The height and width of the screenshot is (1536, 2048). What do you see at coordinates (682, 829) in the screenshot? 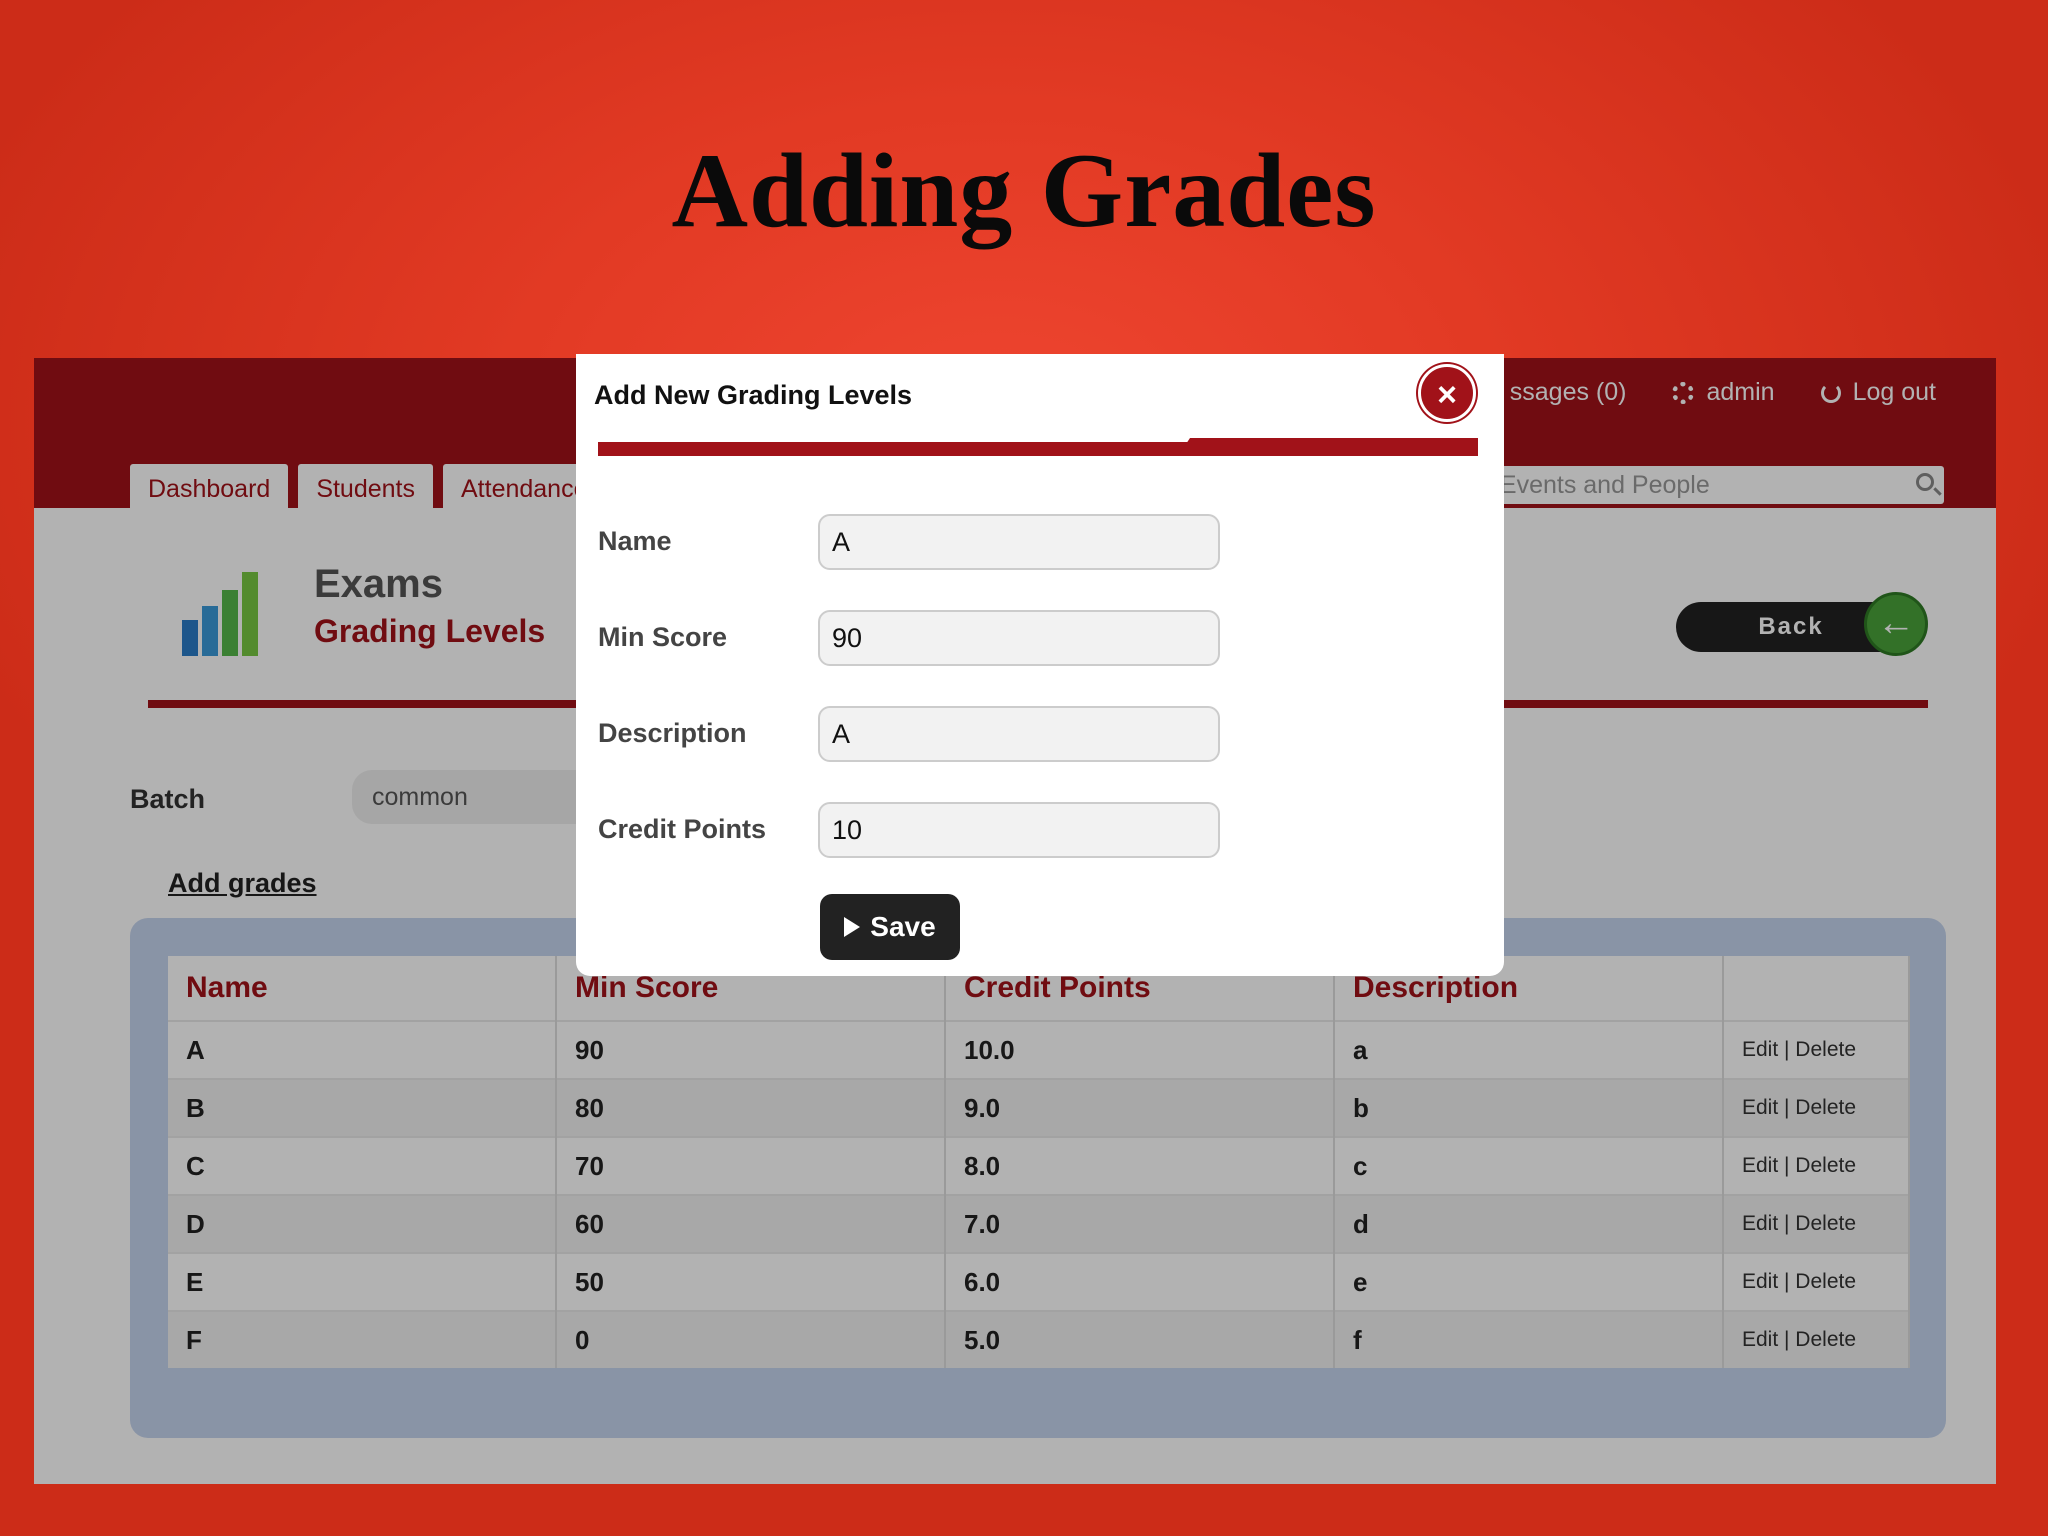
I see `credit-points-label: Credit Points` at bounding box center [682, 829].